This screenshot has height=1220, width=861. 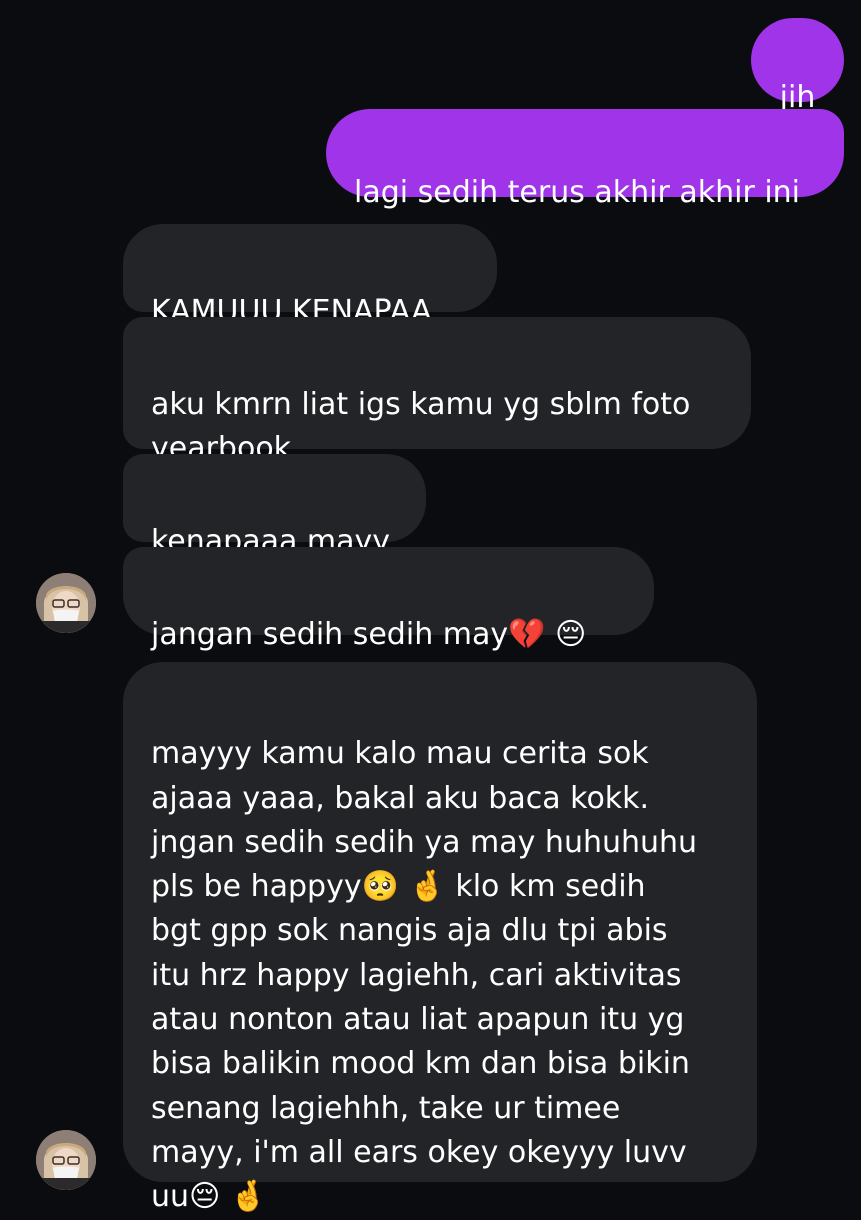 I want to click on received-message-bubble: jangan sedih sedih may💔 😔, so click(x=388, y=599).